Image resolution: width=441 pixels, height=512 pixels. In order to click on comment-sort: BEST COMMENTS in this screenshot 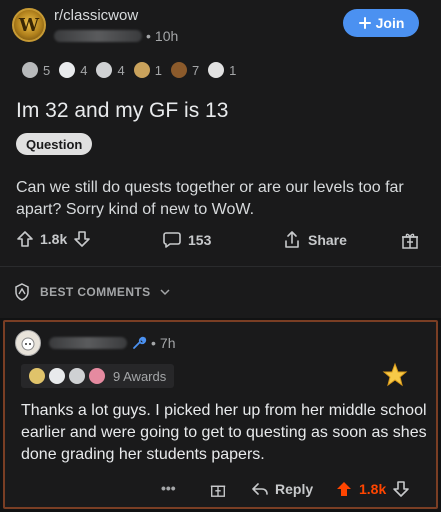, I will do `click(91, 292)`.